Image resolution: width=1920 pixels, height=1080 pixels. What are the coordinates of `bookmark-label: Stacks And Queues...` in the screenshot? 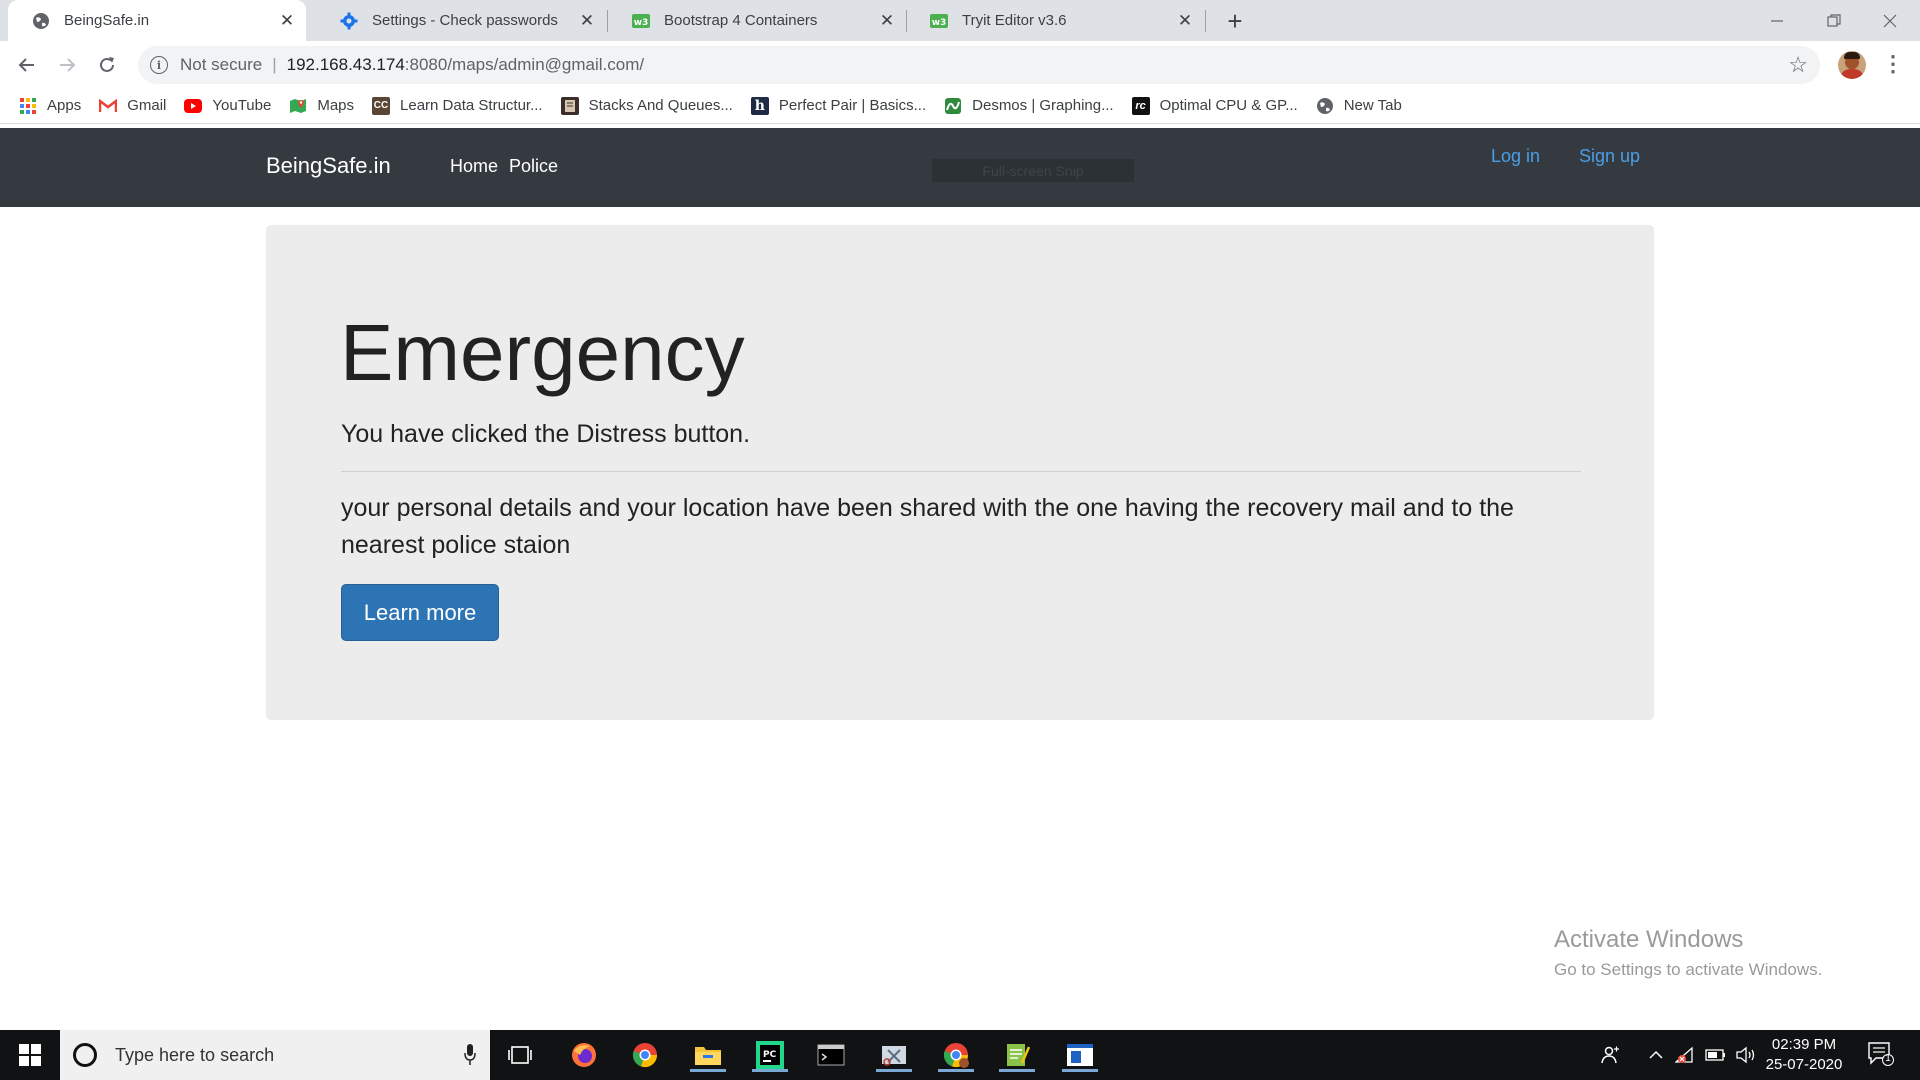 It's located at (660, 105).